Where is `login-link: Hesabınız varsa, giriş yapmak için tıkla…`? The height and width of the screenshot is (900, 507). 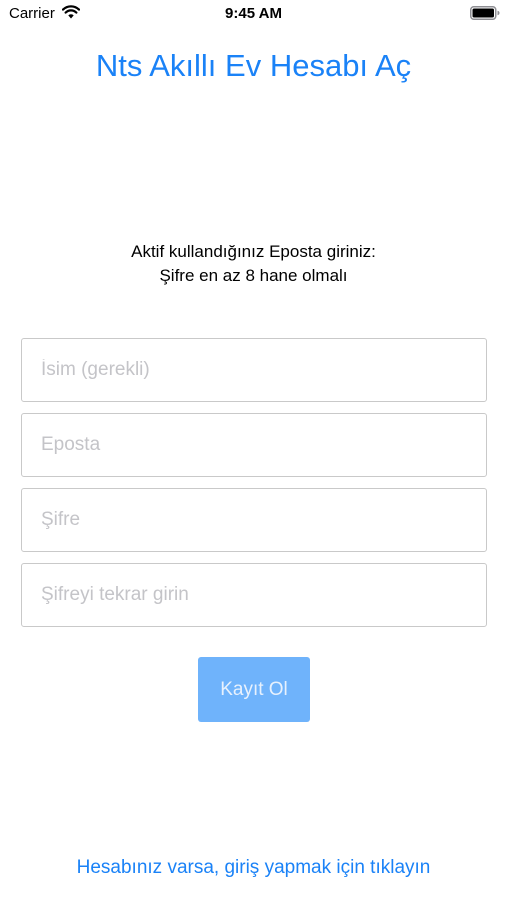
login-link: Hesabınız varsa, giriş yapmak için tıkla… is located at coordinates (253, 868).